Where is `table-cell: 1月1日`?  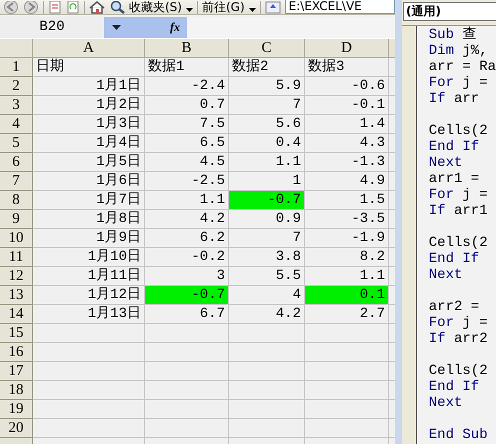
table-cell: 1月1日 is located at coordinates (89, 86).